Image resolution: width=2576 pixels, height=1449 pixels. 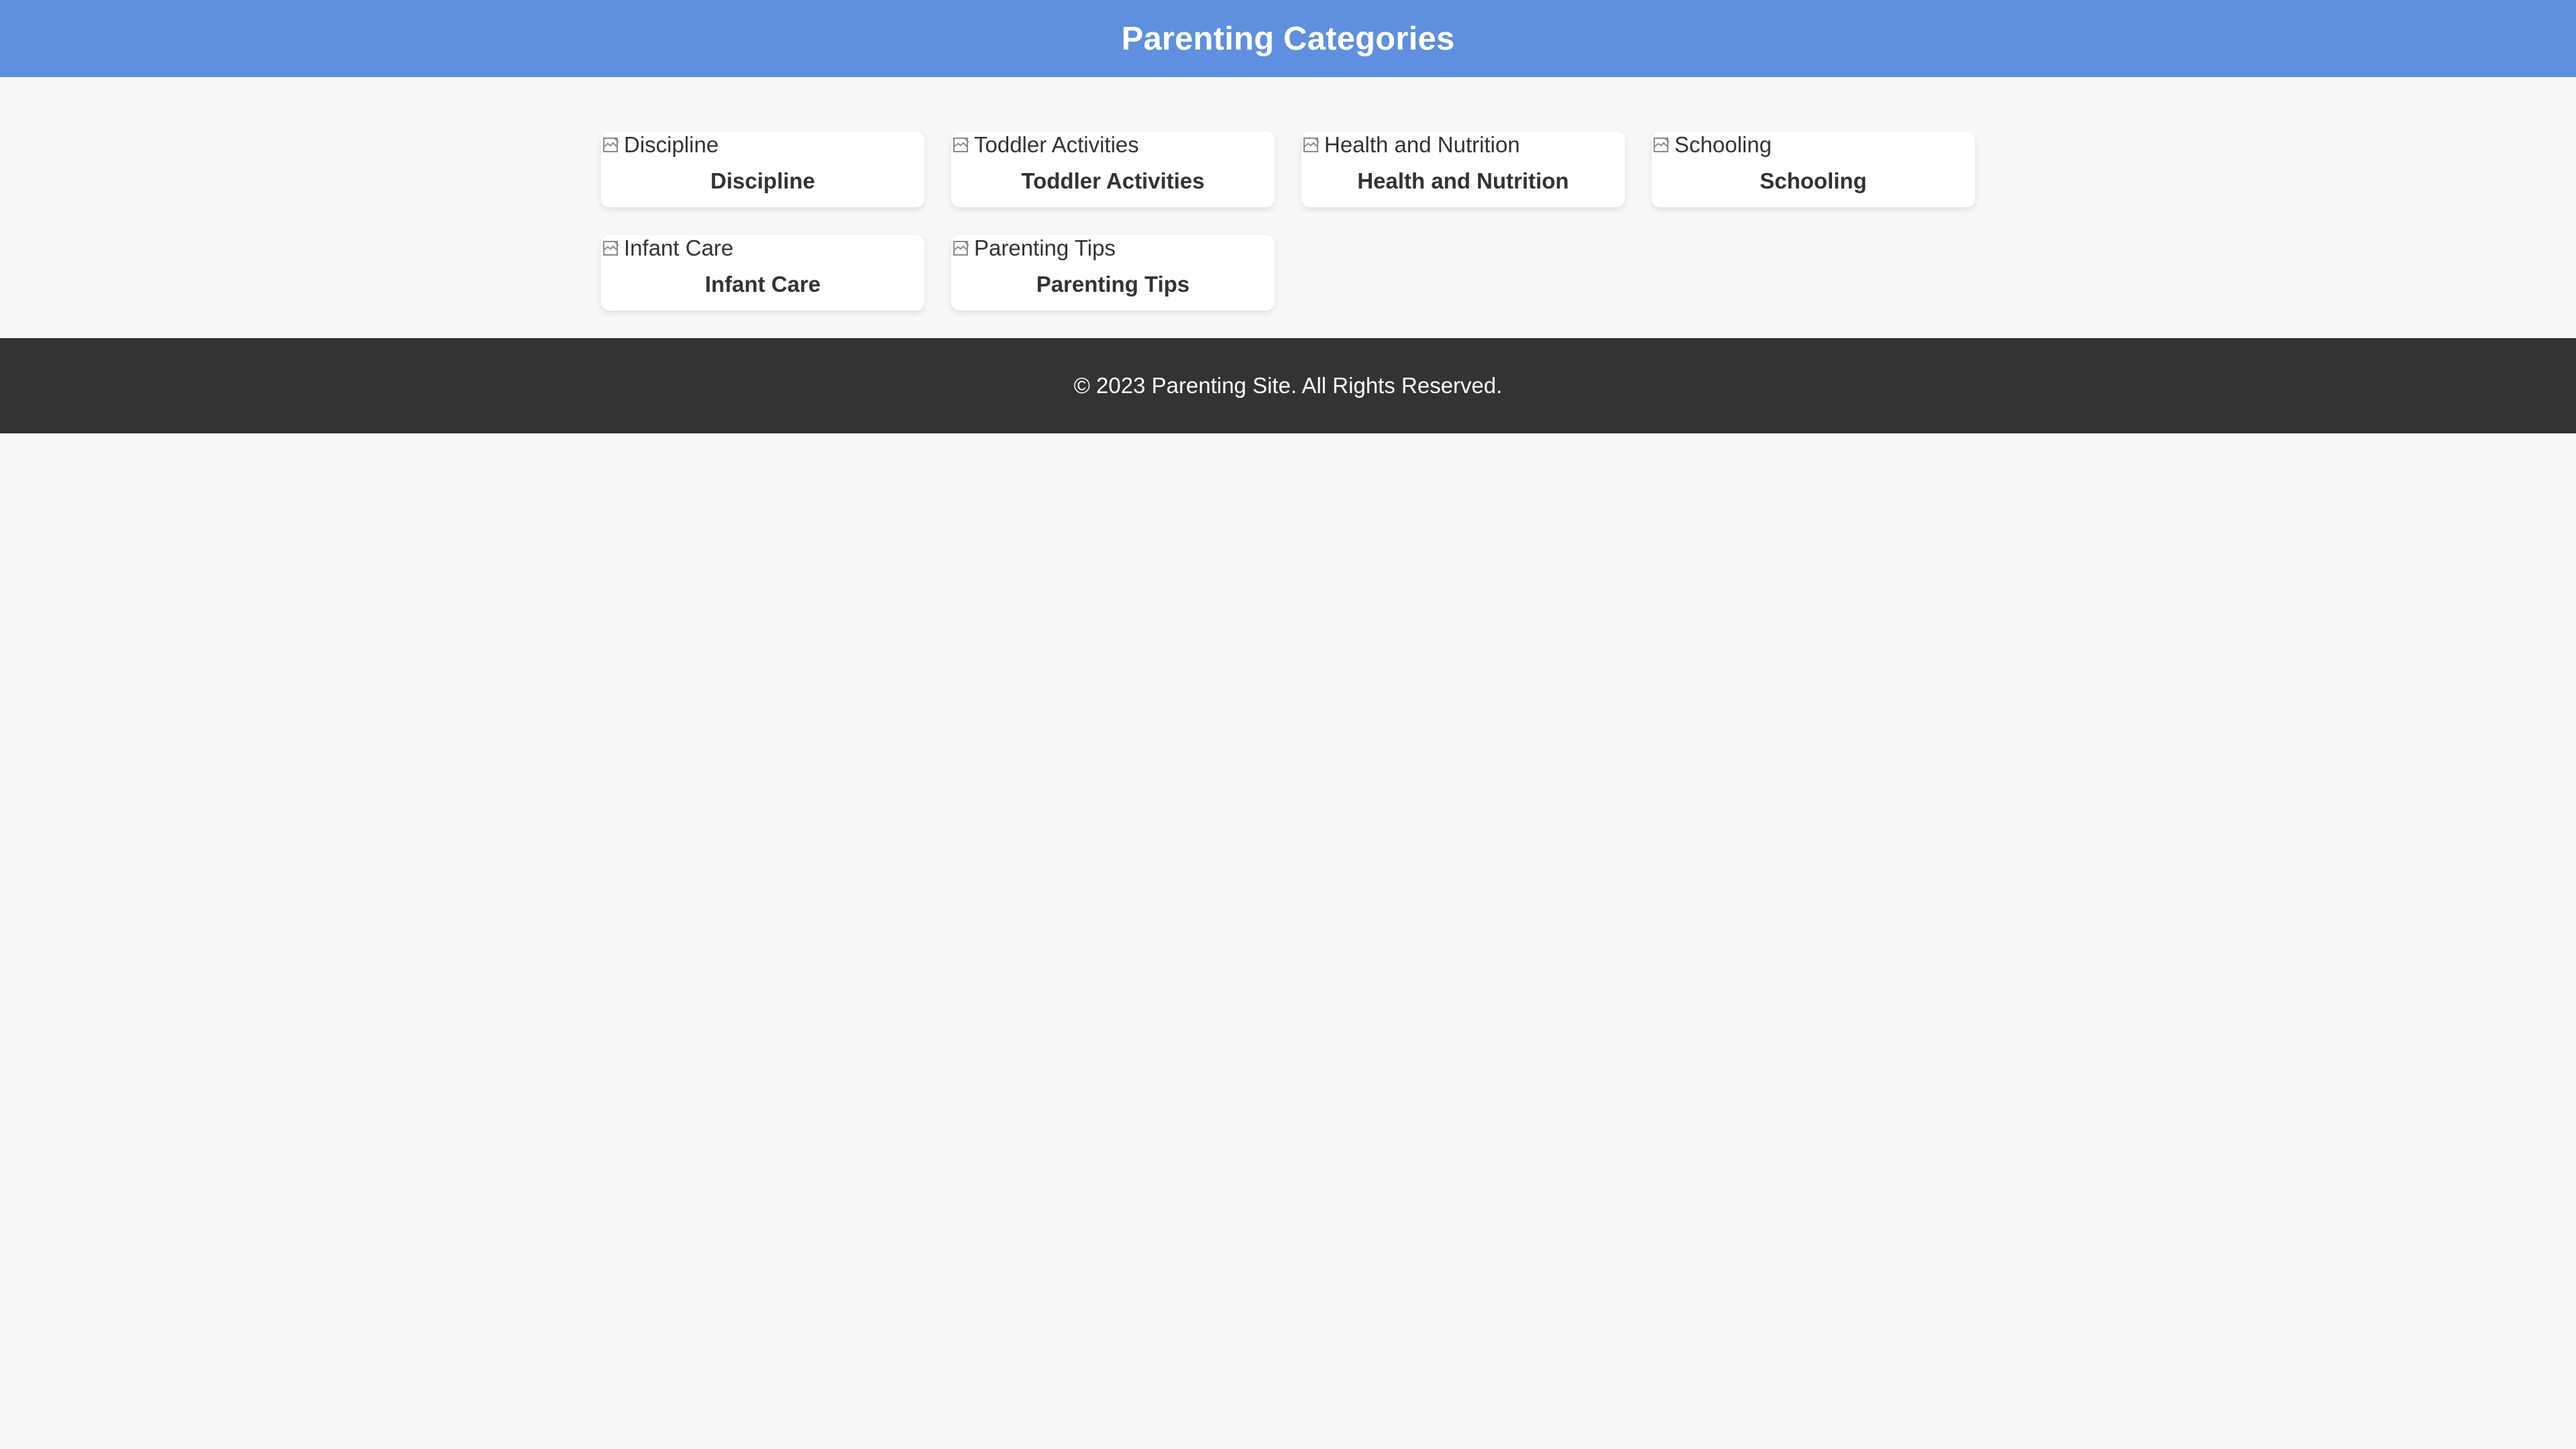 I want to click on category-title: Health and Nutrition, so click(x=1463, y=180).